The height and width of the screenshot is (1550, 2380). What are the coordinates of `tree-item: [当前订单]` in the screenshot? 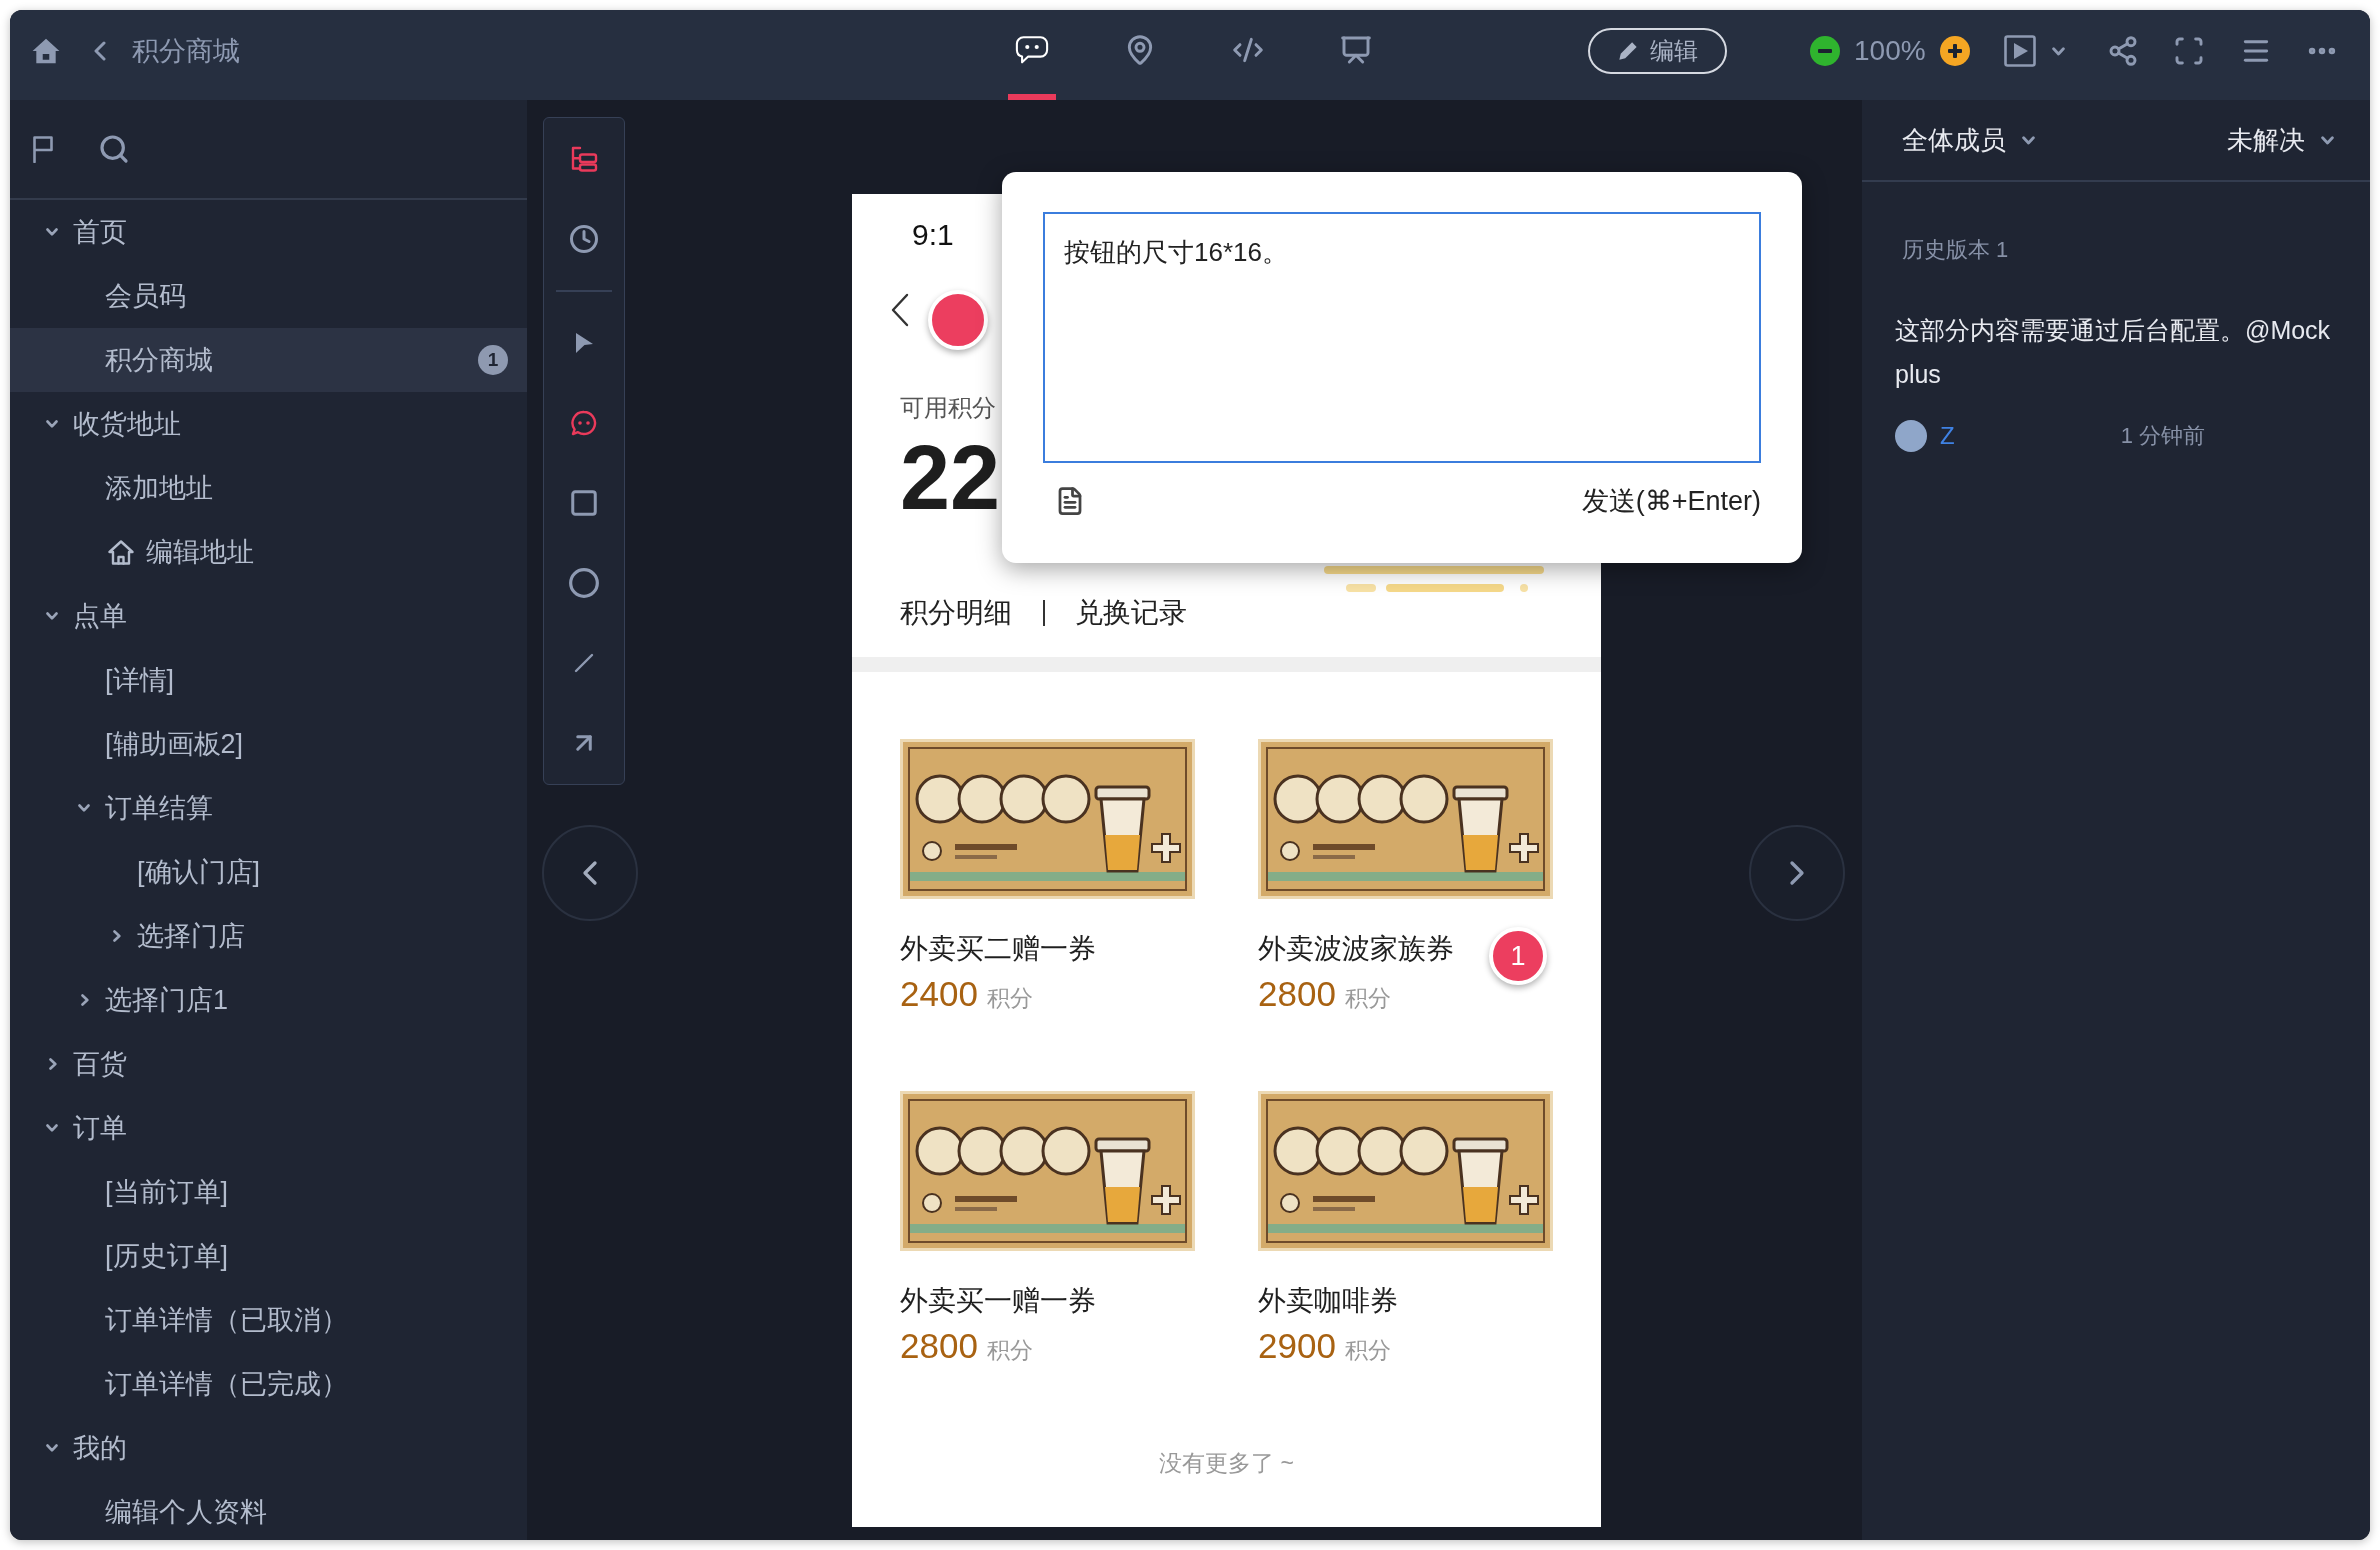 It's located at (268, 1192).